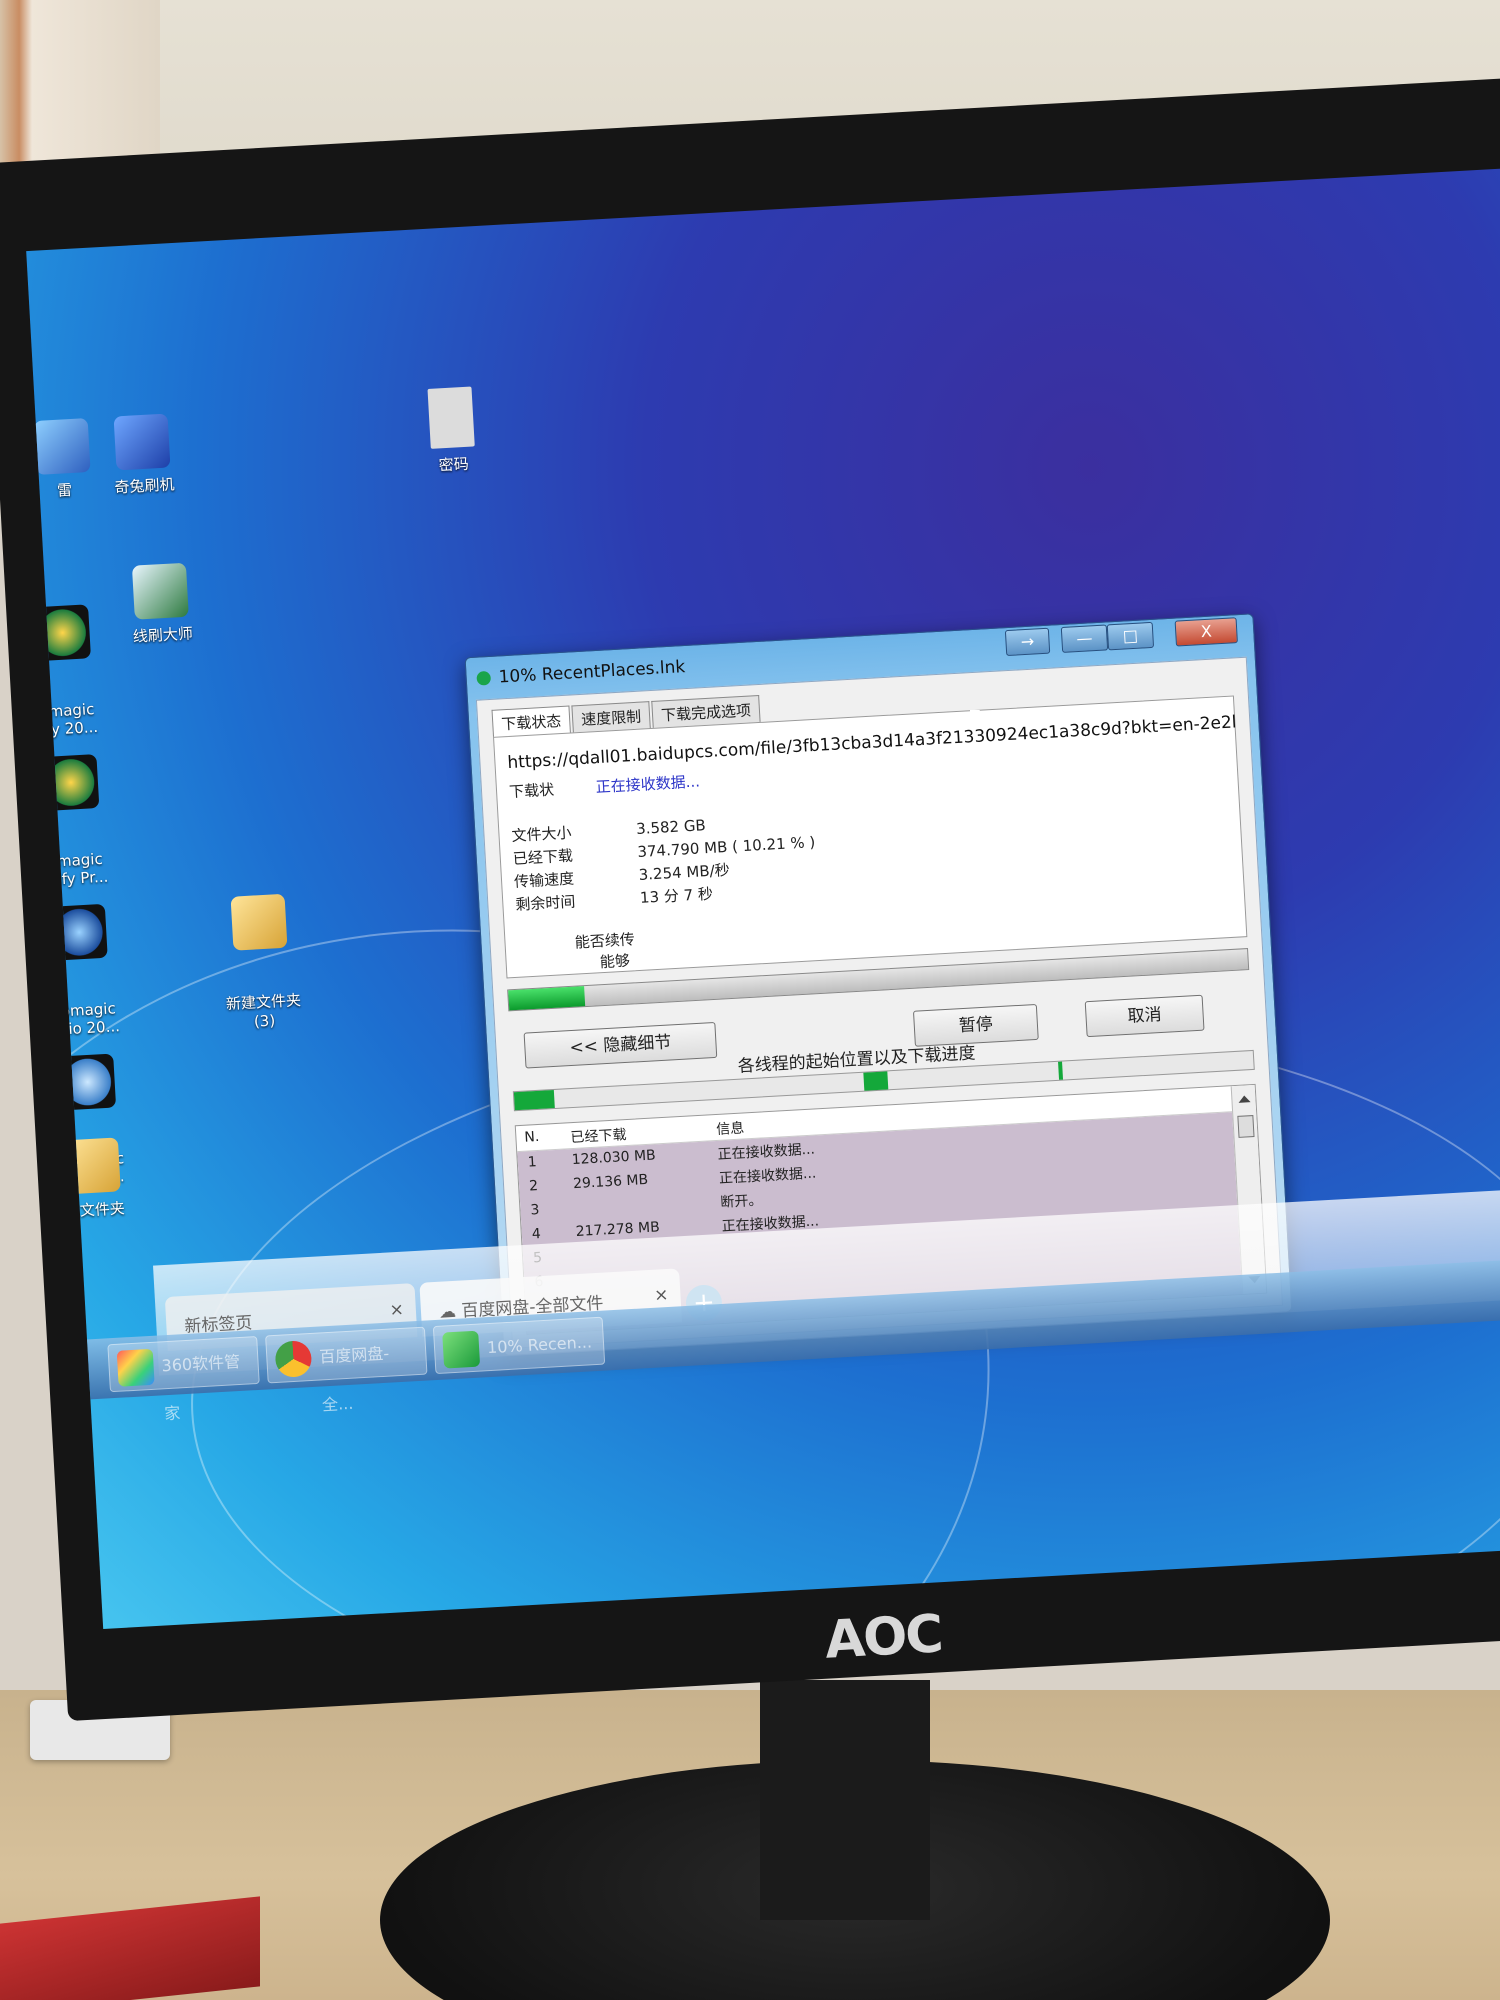 This screenshot has height=2000, width=1500. Describe the element at coordinates (730, 1128) in the screenshot. I see `col-header-info: 信息` at that location.